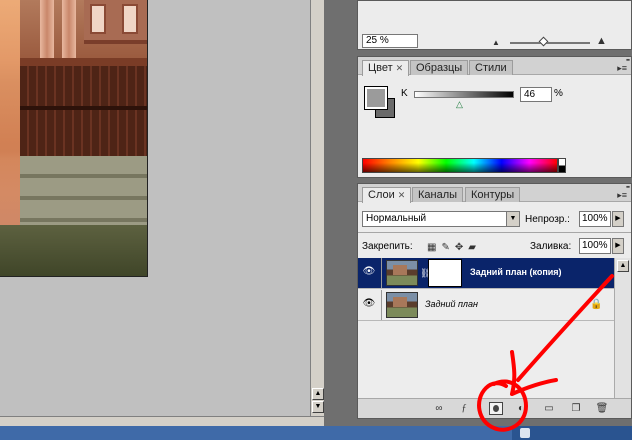  Describe the element at coordinates (547, 219) in the screenshot. I see `opacity-label: Непрозр.:` at that location.